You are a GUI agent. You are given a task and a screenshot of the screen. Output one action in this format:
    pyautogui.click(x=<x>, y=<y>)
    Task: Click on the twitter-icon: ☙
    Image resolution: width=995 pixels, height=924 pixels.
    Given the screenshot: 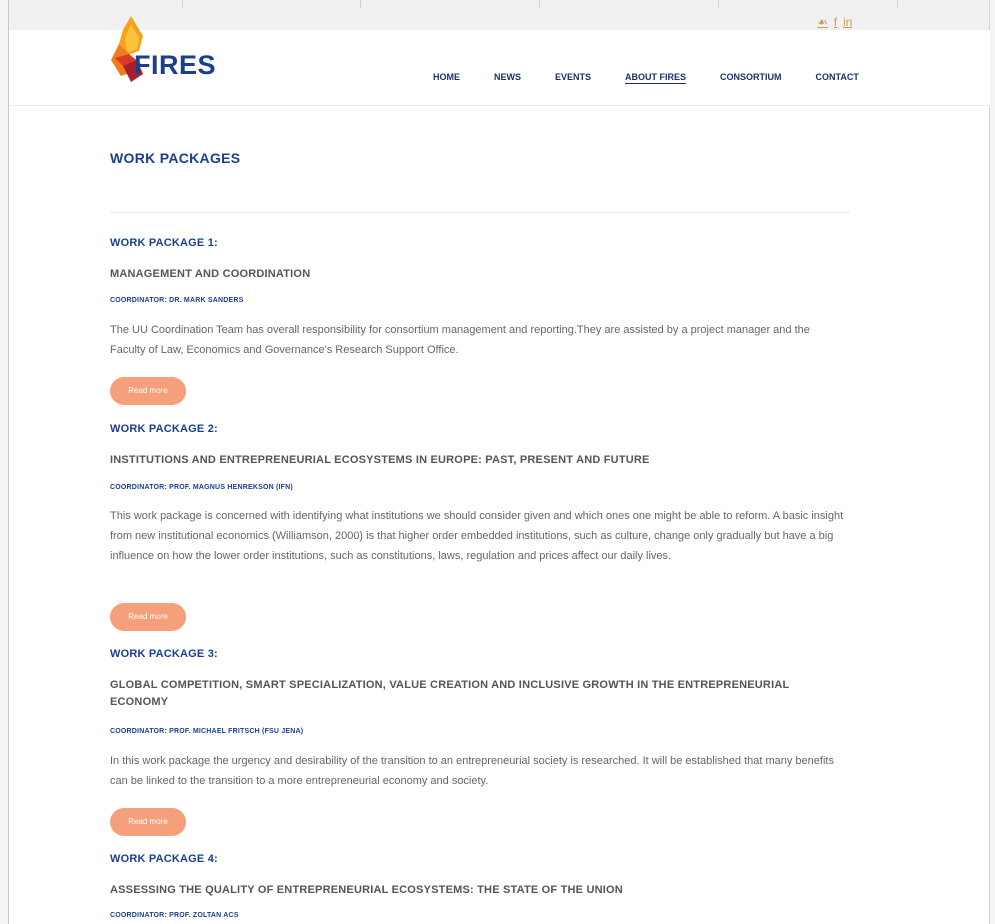 What is the action you would take?
    pyautogui.click(x=822, y=22)
    